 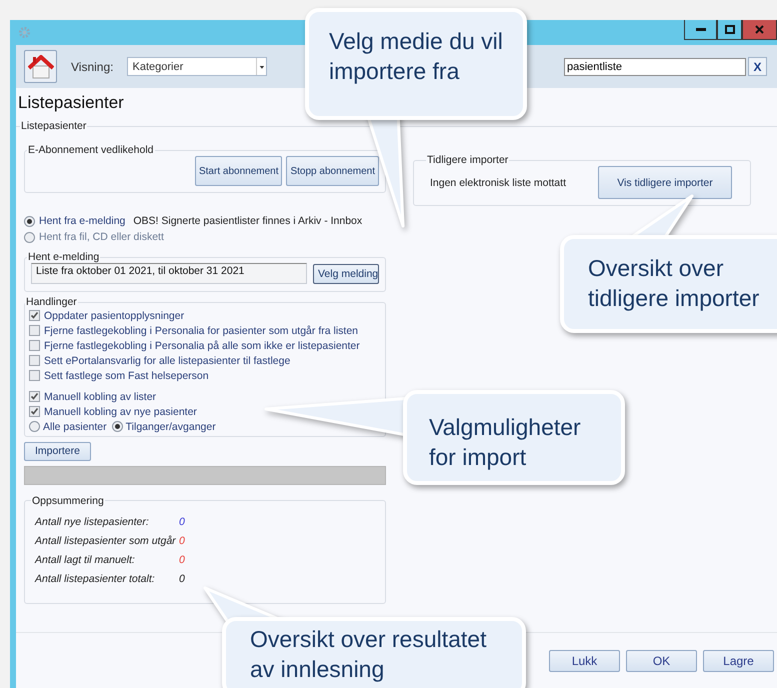 I want to click on house-icon, so click(x=41, y=66).